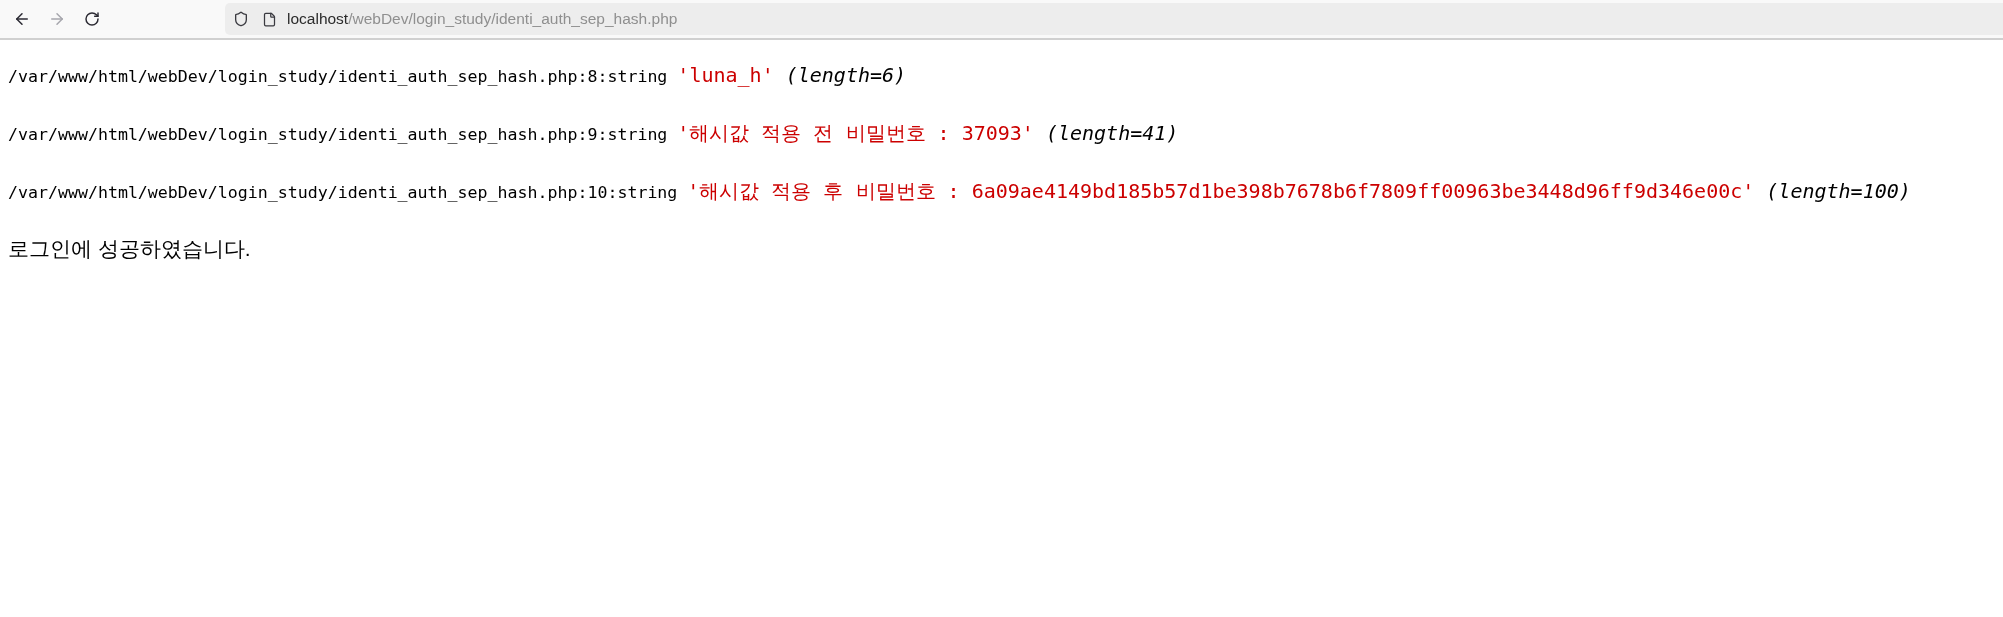 Image resolution: width=2003 pixels, height=617 pixels. What do you see at coordinates (241, 19) in the screenshot?
I see `shield-icon` at bounding box center [241, 19].